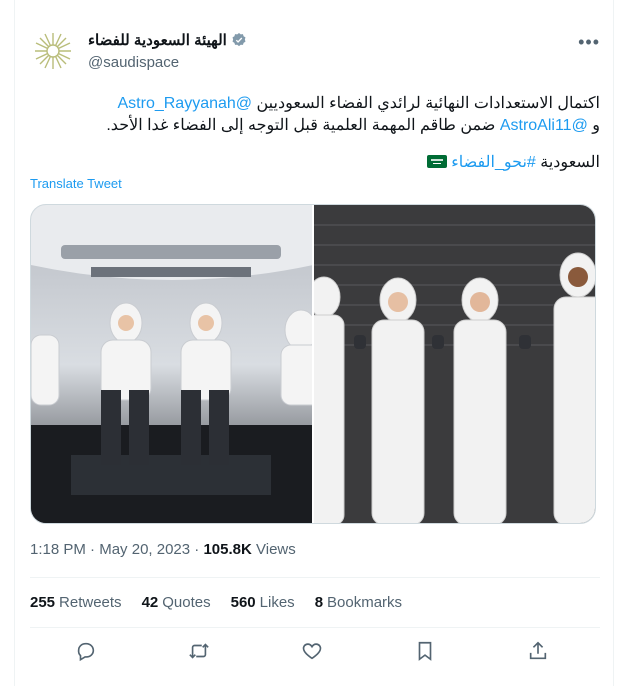 The image size is (620, 686). What do you see at coordinates (243, 602) in the screenshot?
I see `likes-count: 560` at bounding box center [243, 602].